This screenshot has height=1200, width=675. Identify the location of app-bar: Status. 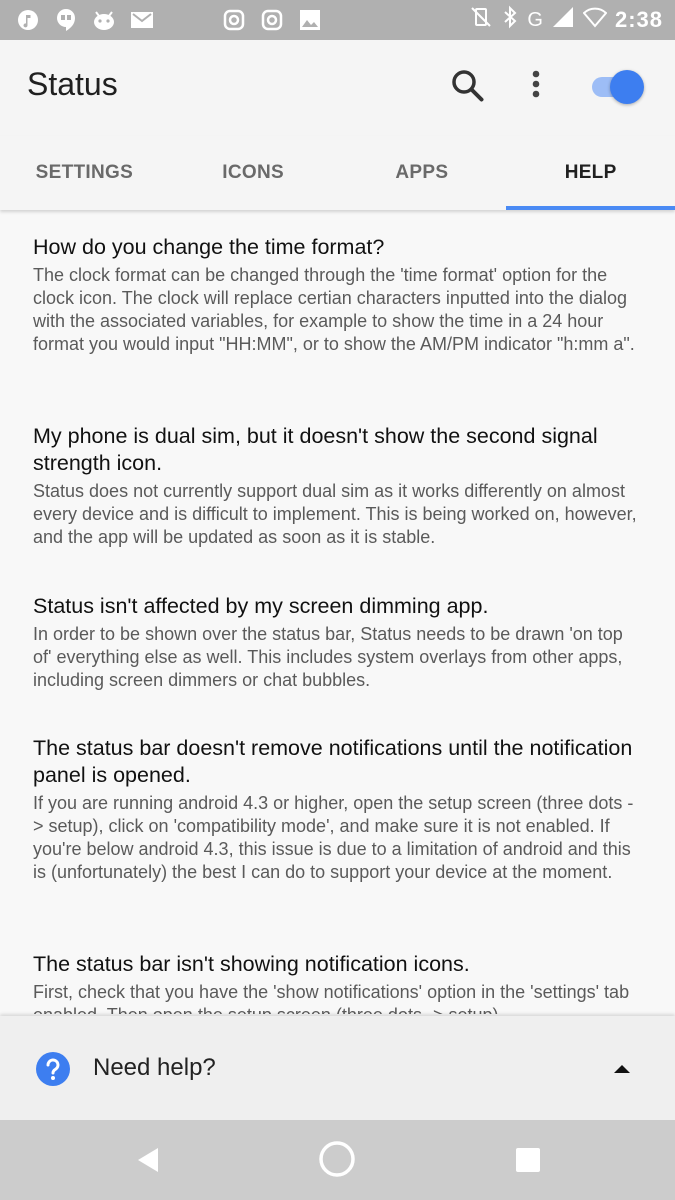
(337, 88).